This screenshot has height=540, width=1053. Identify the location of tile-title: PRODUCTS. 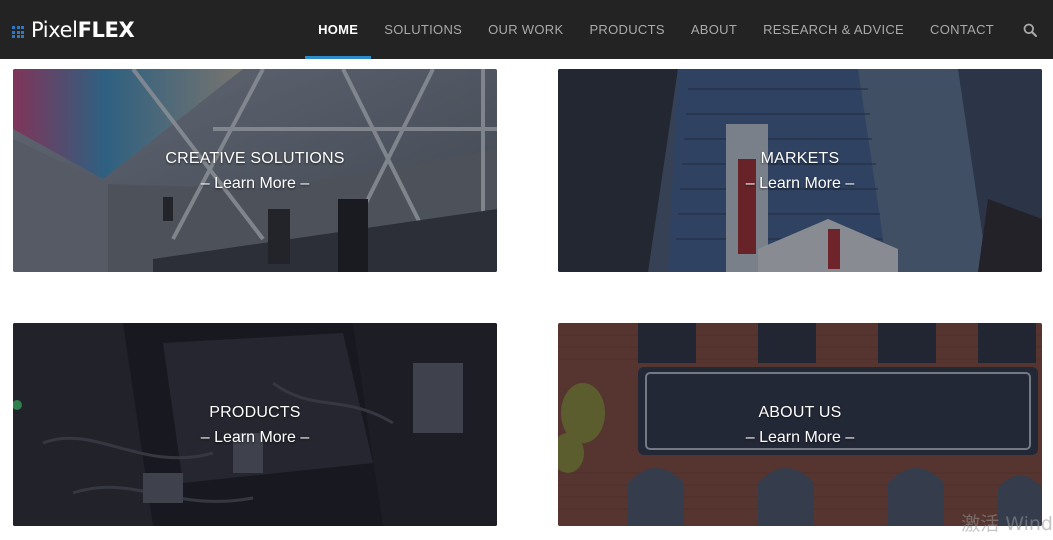
(255, 412).